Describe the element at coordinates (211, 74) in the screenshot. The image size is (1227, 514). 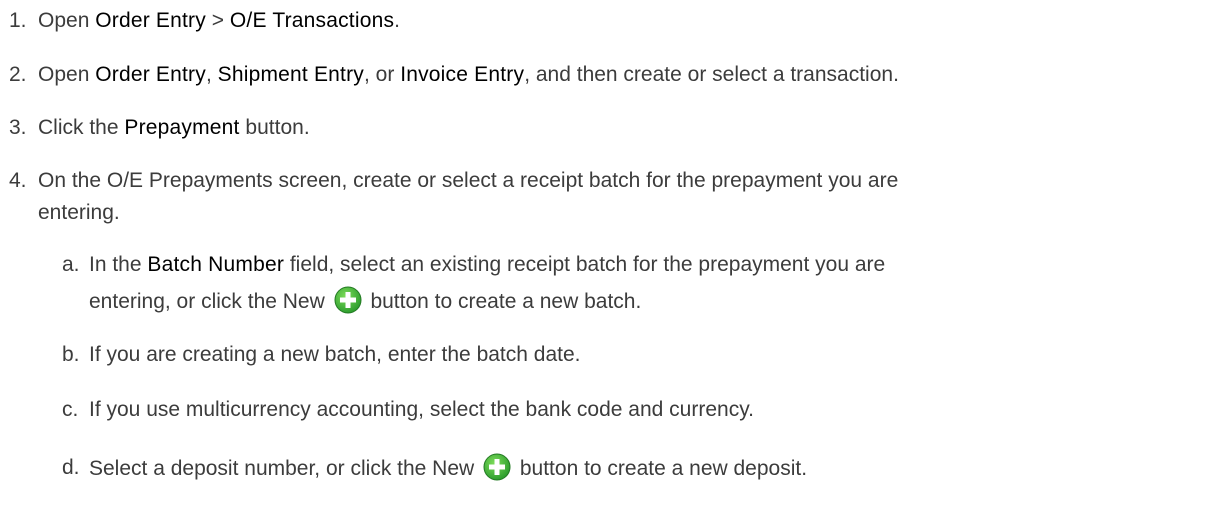
I see `text-fragment: ,` at that location.